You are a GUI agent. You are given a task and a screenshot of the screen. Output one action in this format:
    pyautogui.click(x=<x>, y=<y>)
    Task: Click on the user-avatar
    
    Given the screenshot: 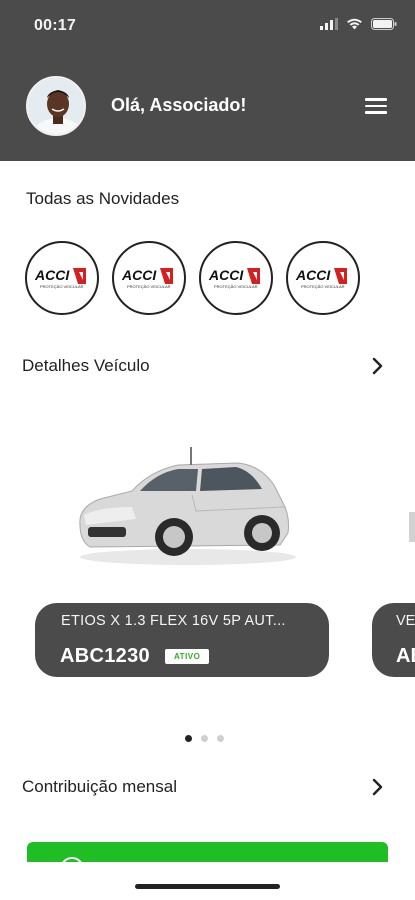 What is the action you would take?
    pyautogui.click(x=56, y=106)
    